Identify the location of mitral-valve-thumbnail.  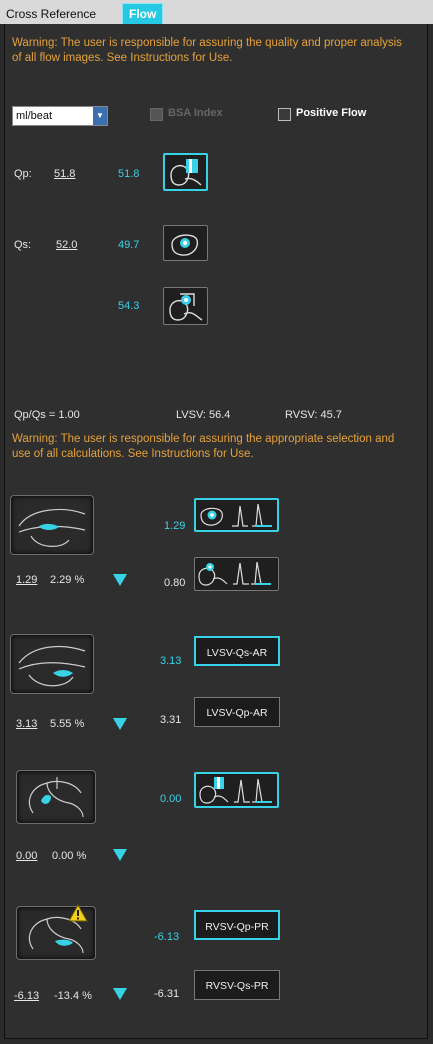
(52, 664).